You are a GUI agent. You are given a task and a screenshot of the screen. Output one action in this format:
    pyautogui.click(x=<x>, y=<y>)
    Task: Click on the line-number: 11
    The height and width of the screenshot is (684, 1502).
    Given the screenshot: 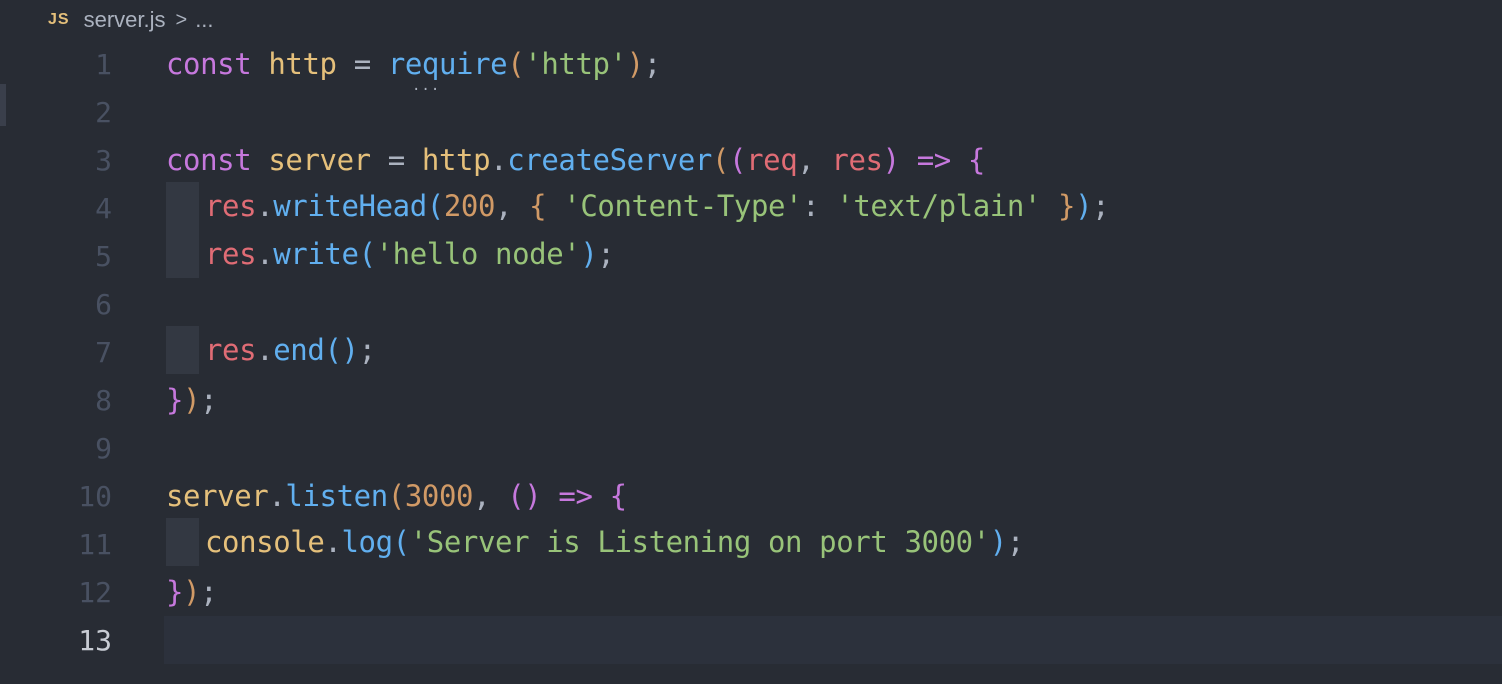 What is the action you would take?
    pyautogui.click(x=95, y=544)
    